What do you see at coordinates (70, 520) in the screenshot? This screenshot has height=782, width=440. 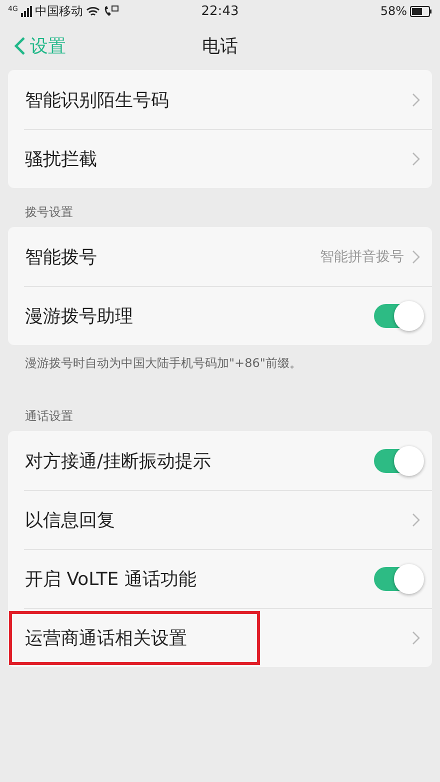 I see `setting-label: 以信息回复` at bounding box center [70, 520].